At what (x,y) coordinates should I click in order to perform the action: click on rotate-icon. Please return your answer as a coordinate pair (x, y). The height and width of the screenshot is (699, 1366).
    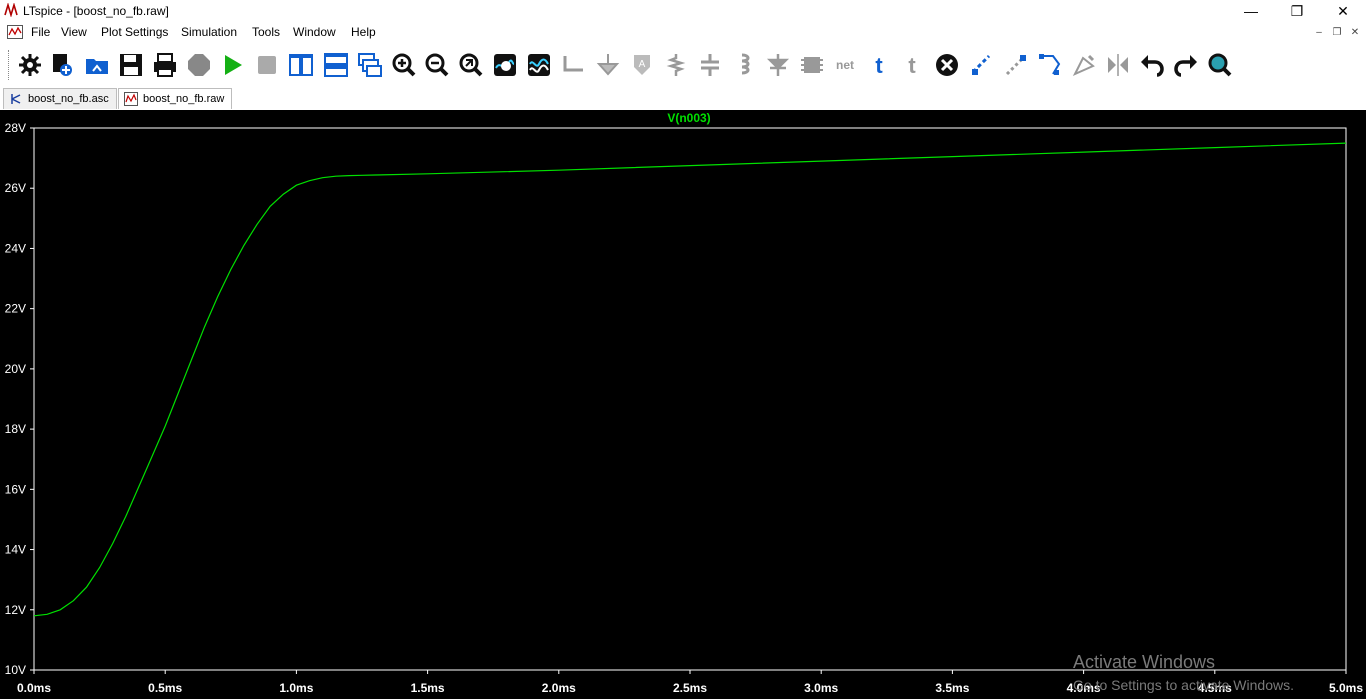
    Looking at the image, I should click on (1083, 65).